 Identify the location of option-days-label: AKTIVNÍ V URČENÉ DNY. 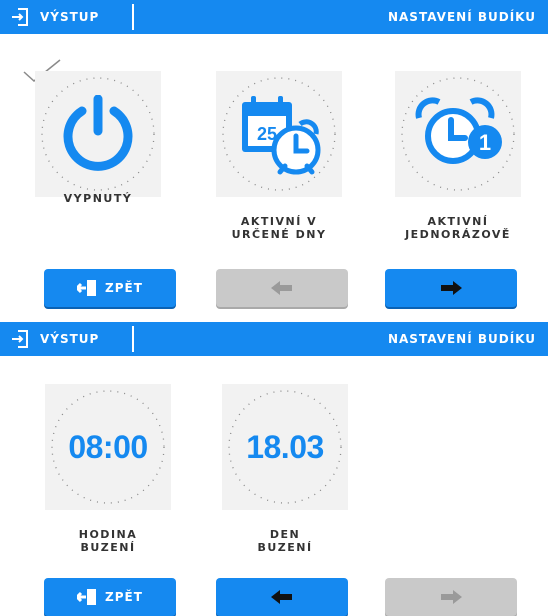
(279, 228).